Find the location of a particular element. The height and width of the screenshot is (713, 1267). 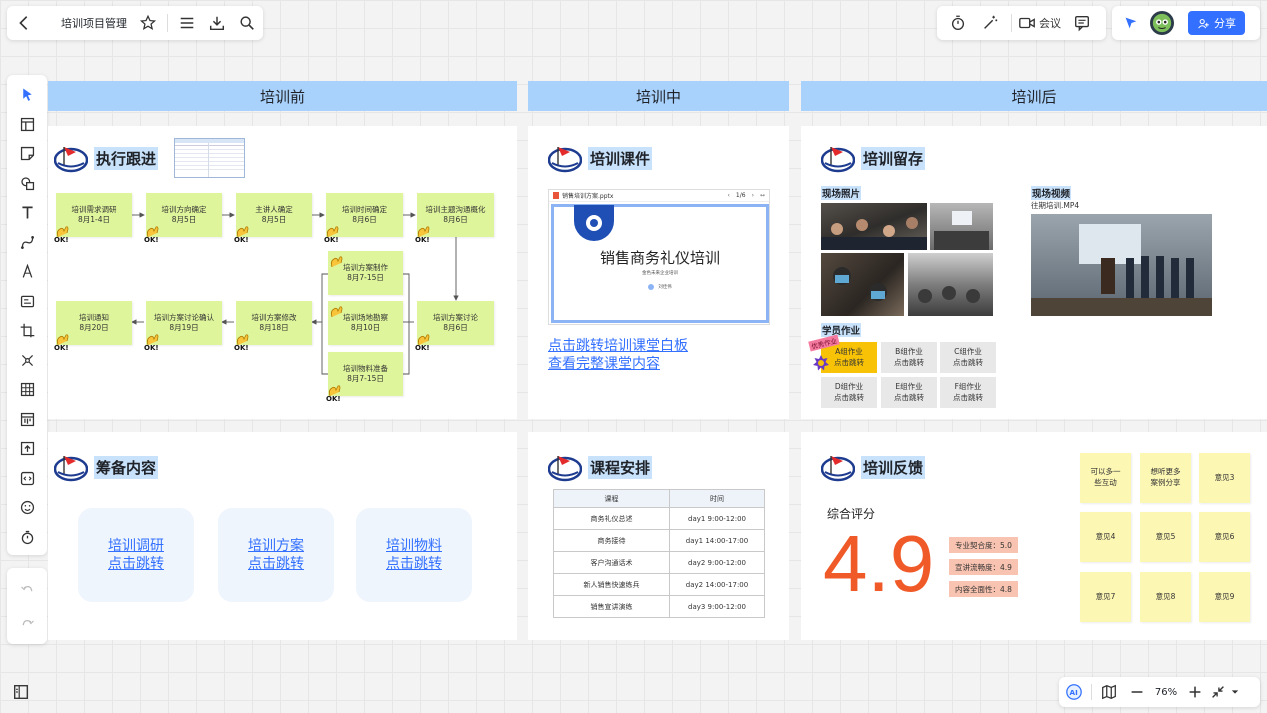

ppt-next-icon: › is located at coordinates (753, 195).